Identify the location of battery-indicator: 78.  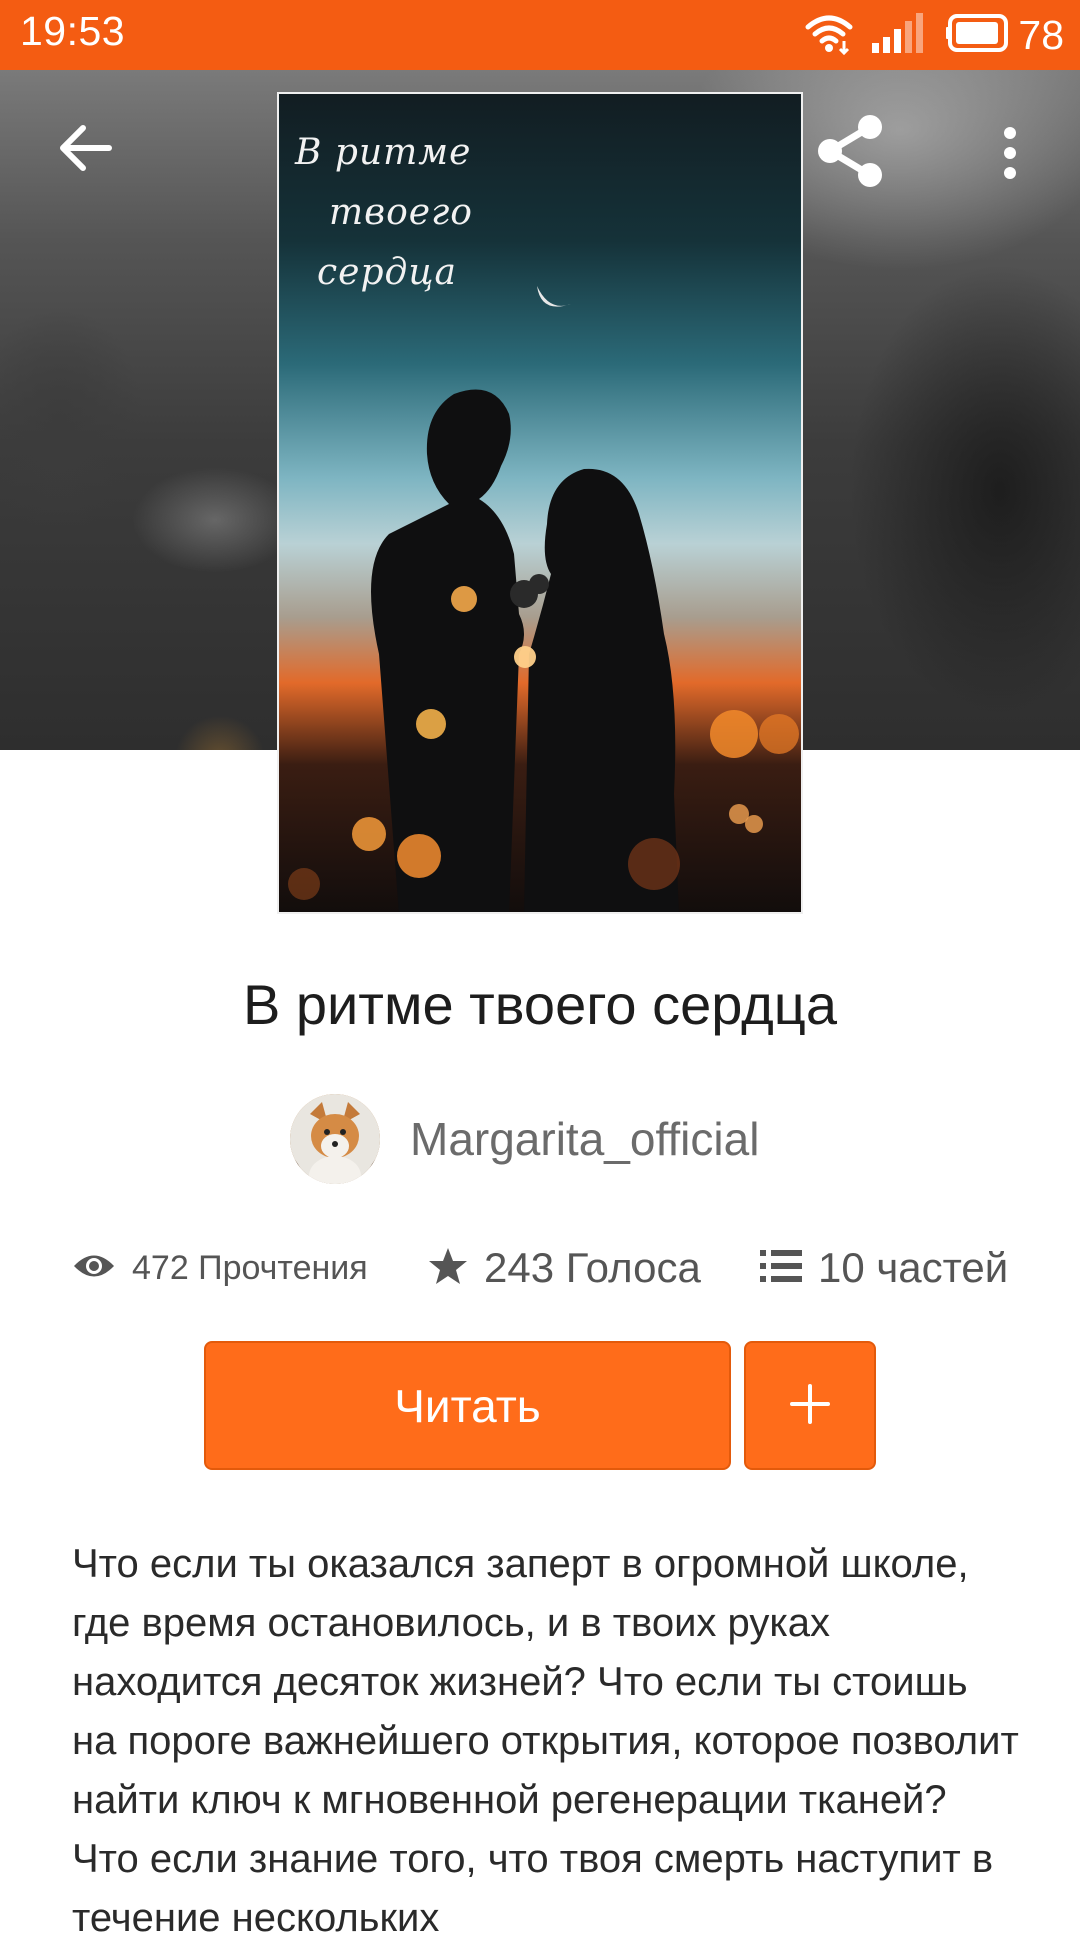
(1005, 35).